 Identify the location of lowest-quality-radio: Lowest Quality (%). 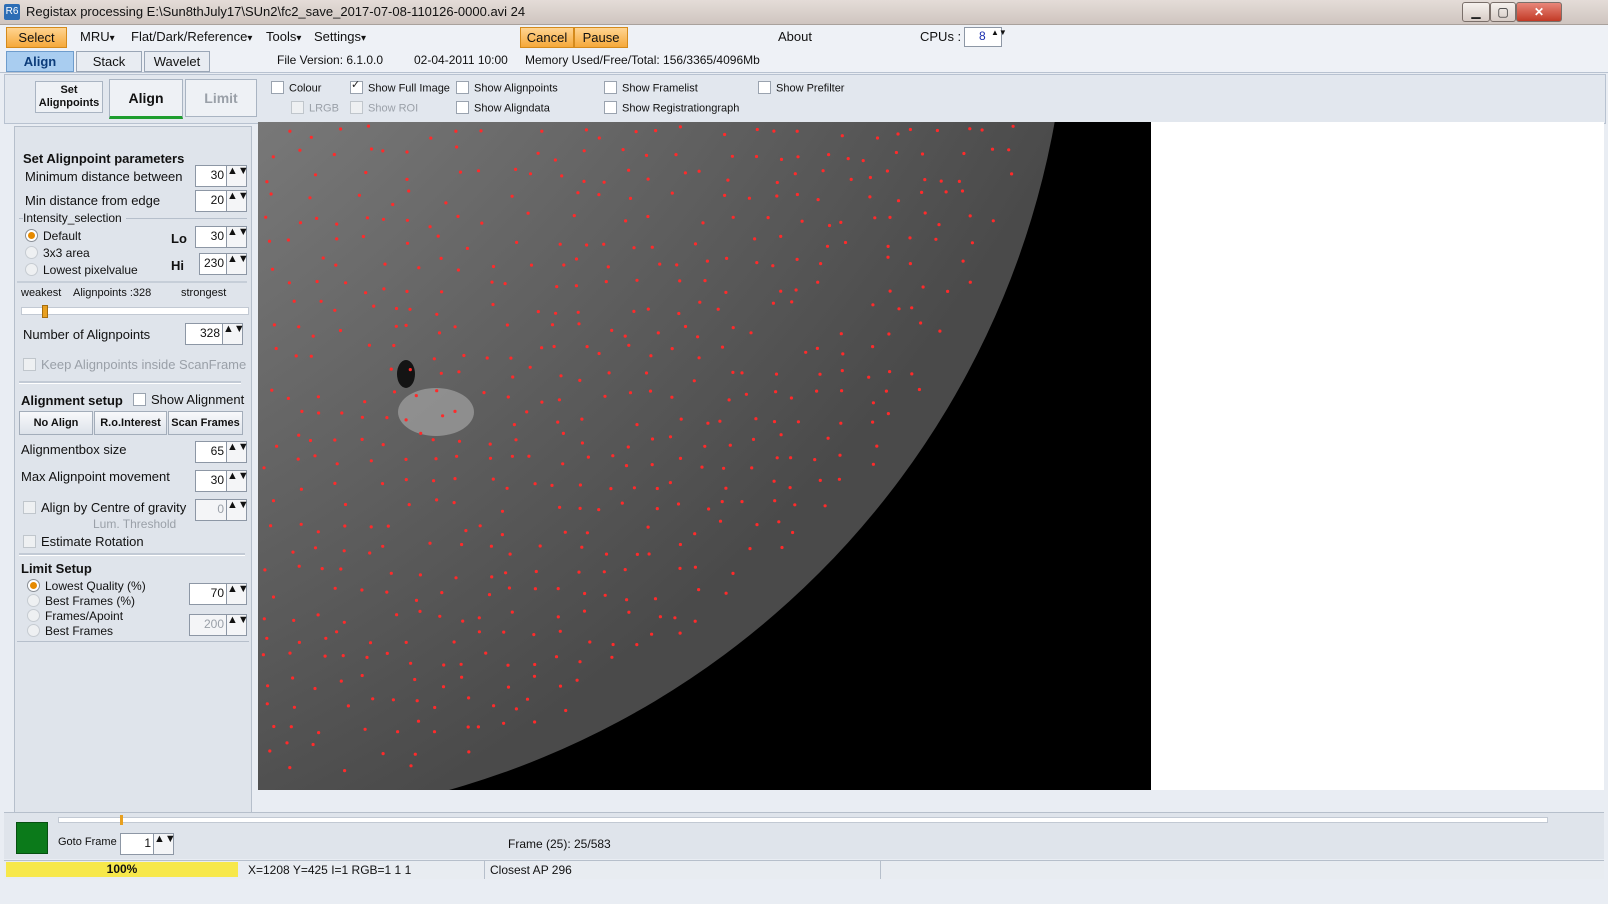
(86, 586).